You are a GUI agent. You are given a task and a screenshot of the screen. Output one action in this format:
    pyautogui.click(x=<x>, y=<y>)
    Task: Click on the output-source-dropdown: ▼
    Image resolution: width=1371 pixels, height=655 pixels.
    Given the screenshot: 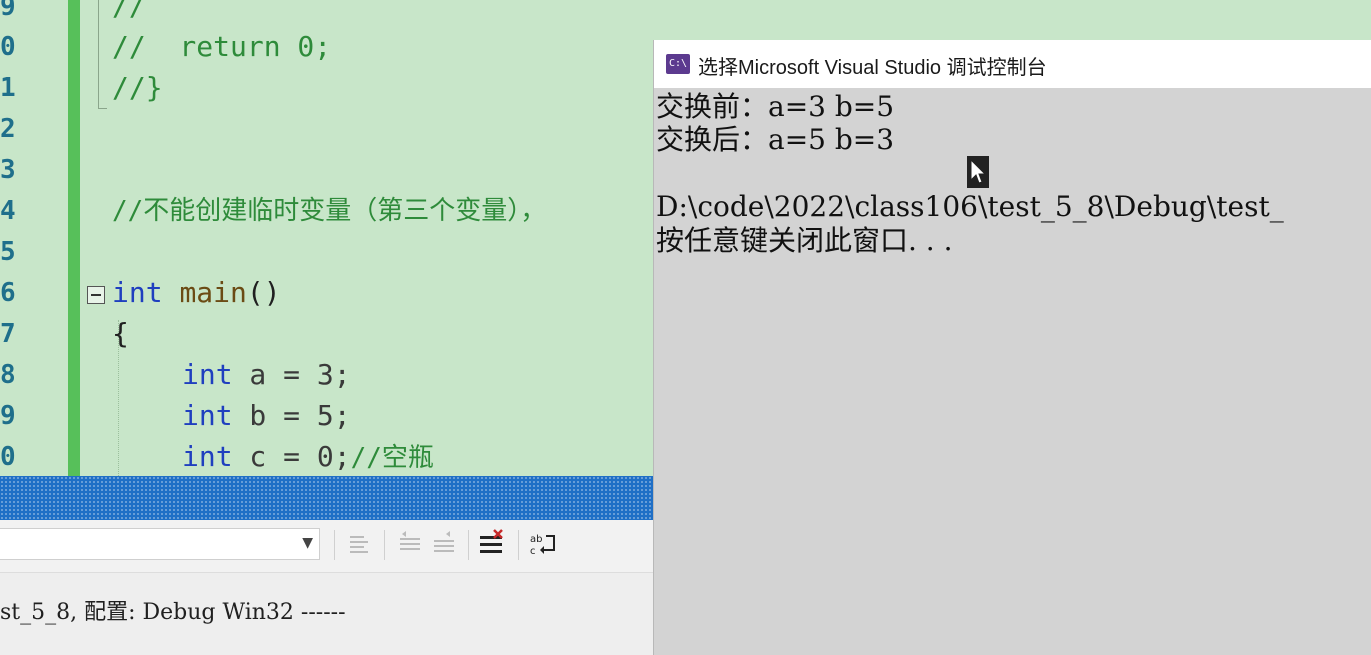 What is the action you would take?
    pyautogui.click(x=160, y=544)
    